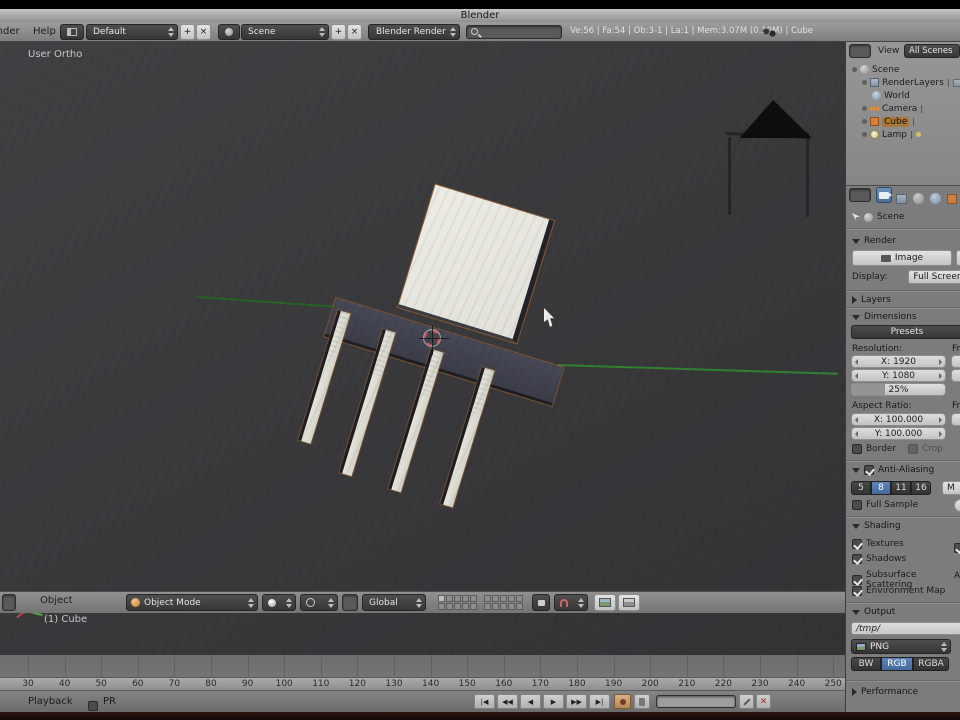  What do you see at coordinates (338, 32) in the screenshot?
I see `add-scene-button: +` at bounding box center [338, 32].